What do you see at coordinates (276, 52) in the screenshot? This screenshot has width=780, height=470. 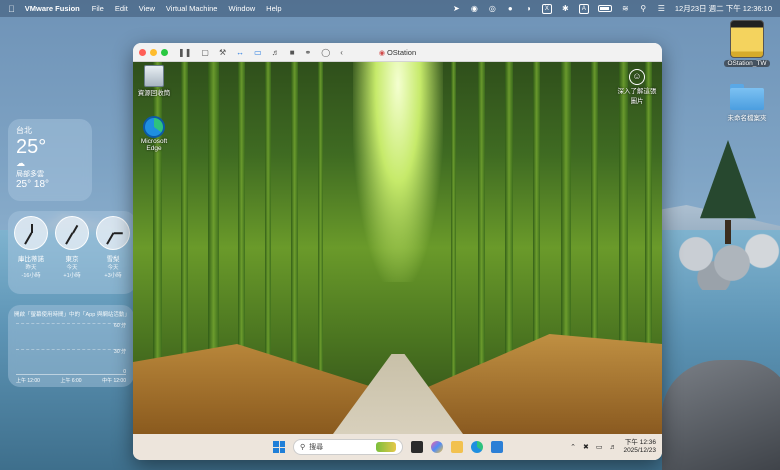 I see `sound-icon: ♬` at bounding box center [276, 52].